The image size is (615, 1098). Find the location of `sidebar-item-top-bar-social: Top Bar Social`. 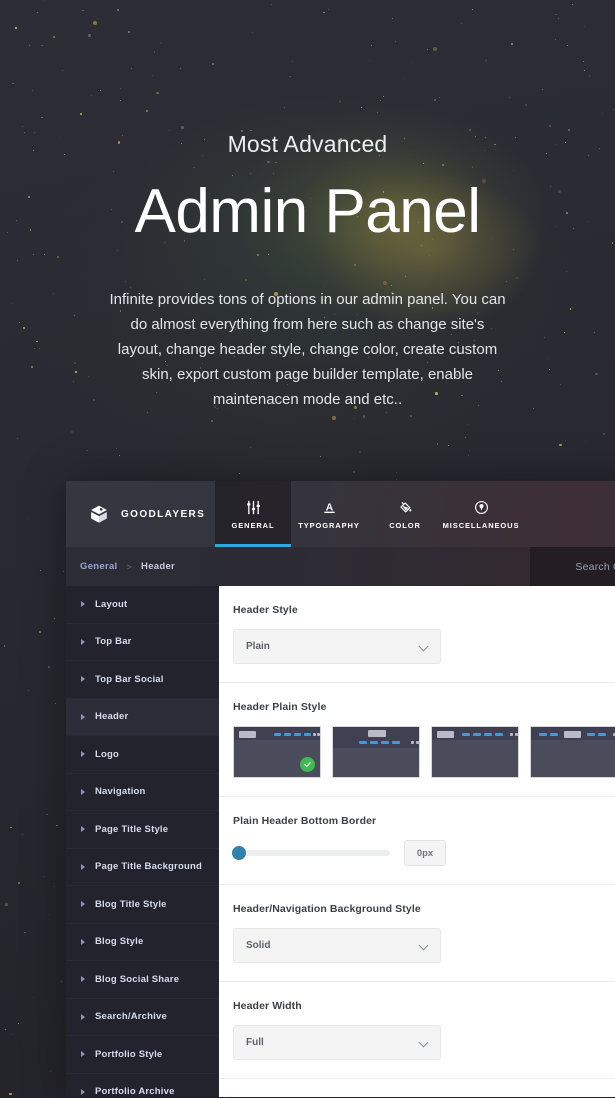

sidebar-item-top-bar-social: Top Bar Social is located at coordinates (142, 680).